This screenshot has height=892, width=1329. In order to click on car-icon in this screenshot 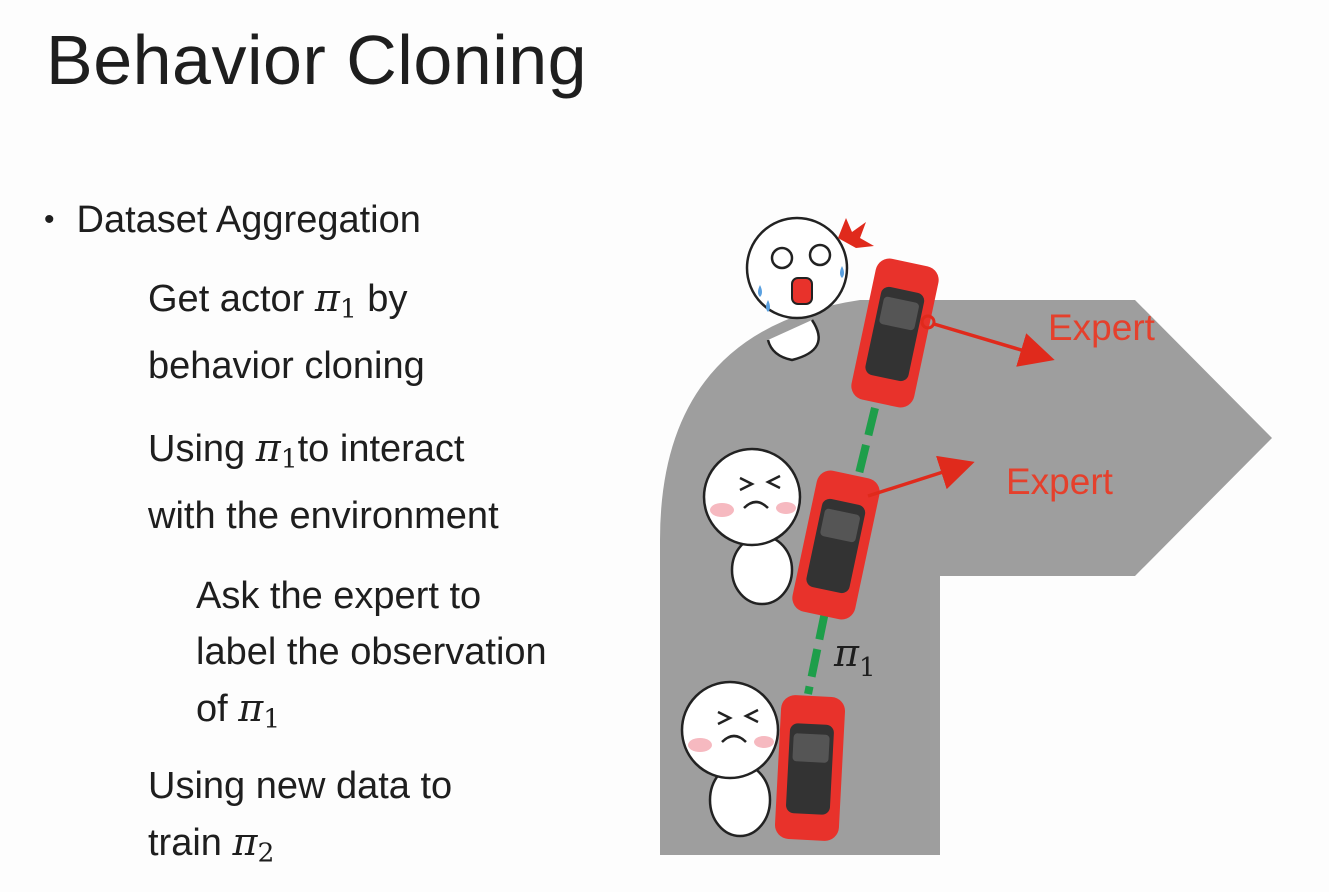, I will do `click(810, 768)`.